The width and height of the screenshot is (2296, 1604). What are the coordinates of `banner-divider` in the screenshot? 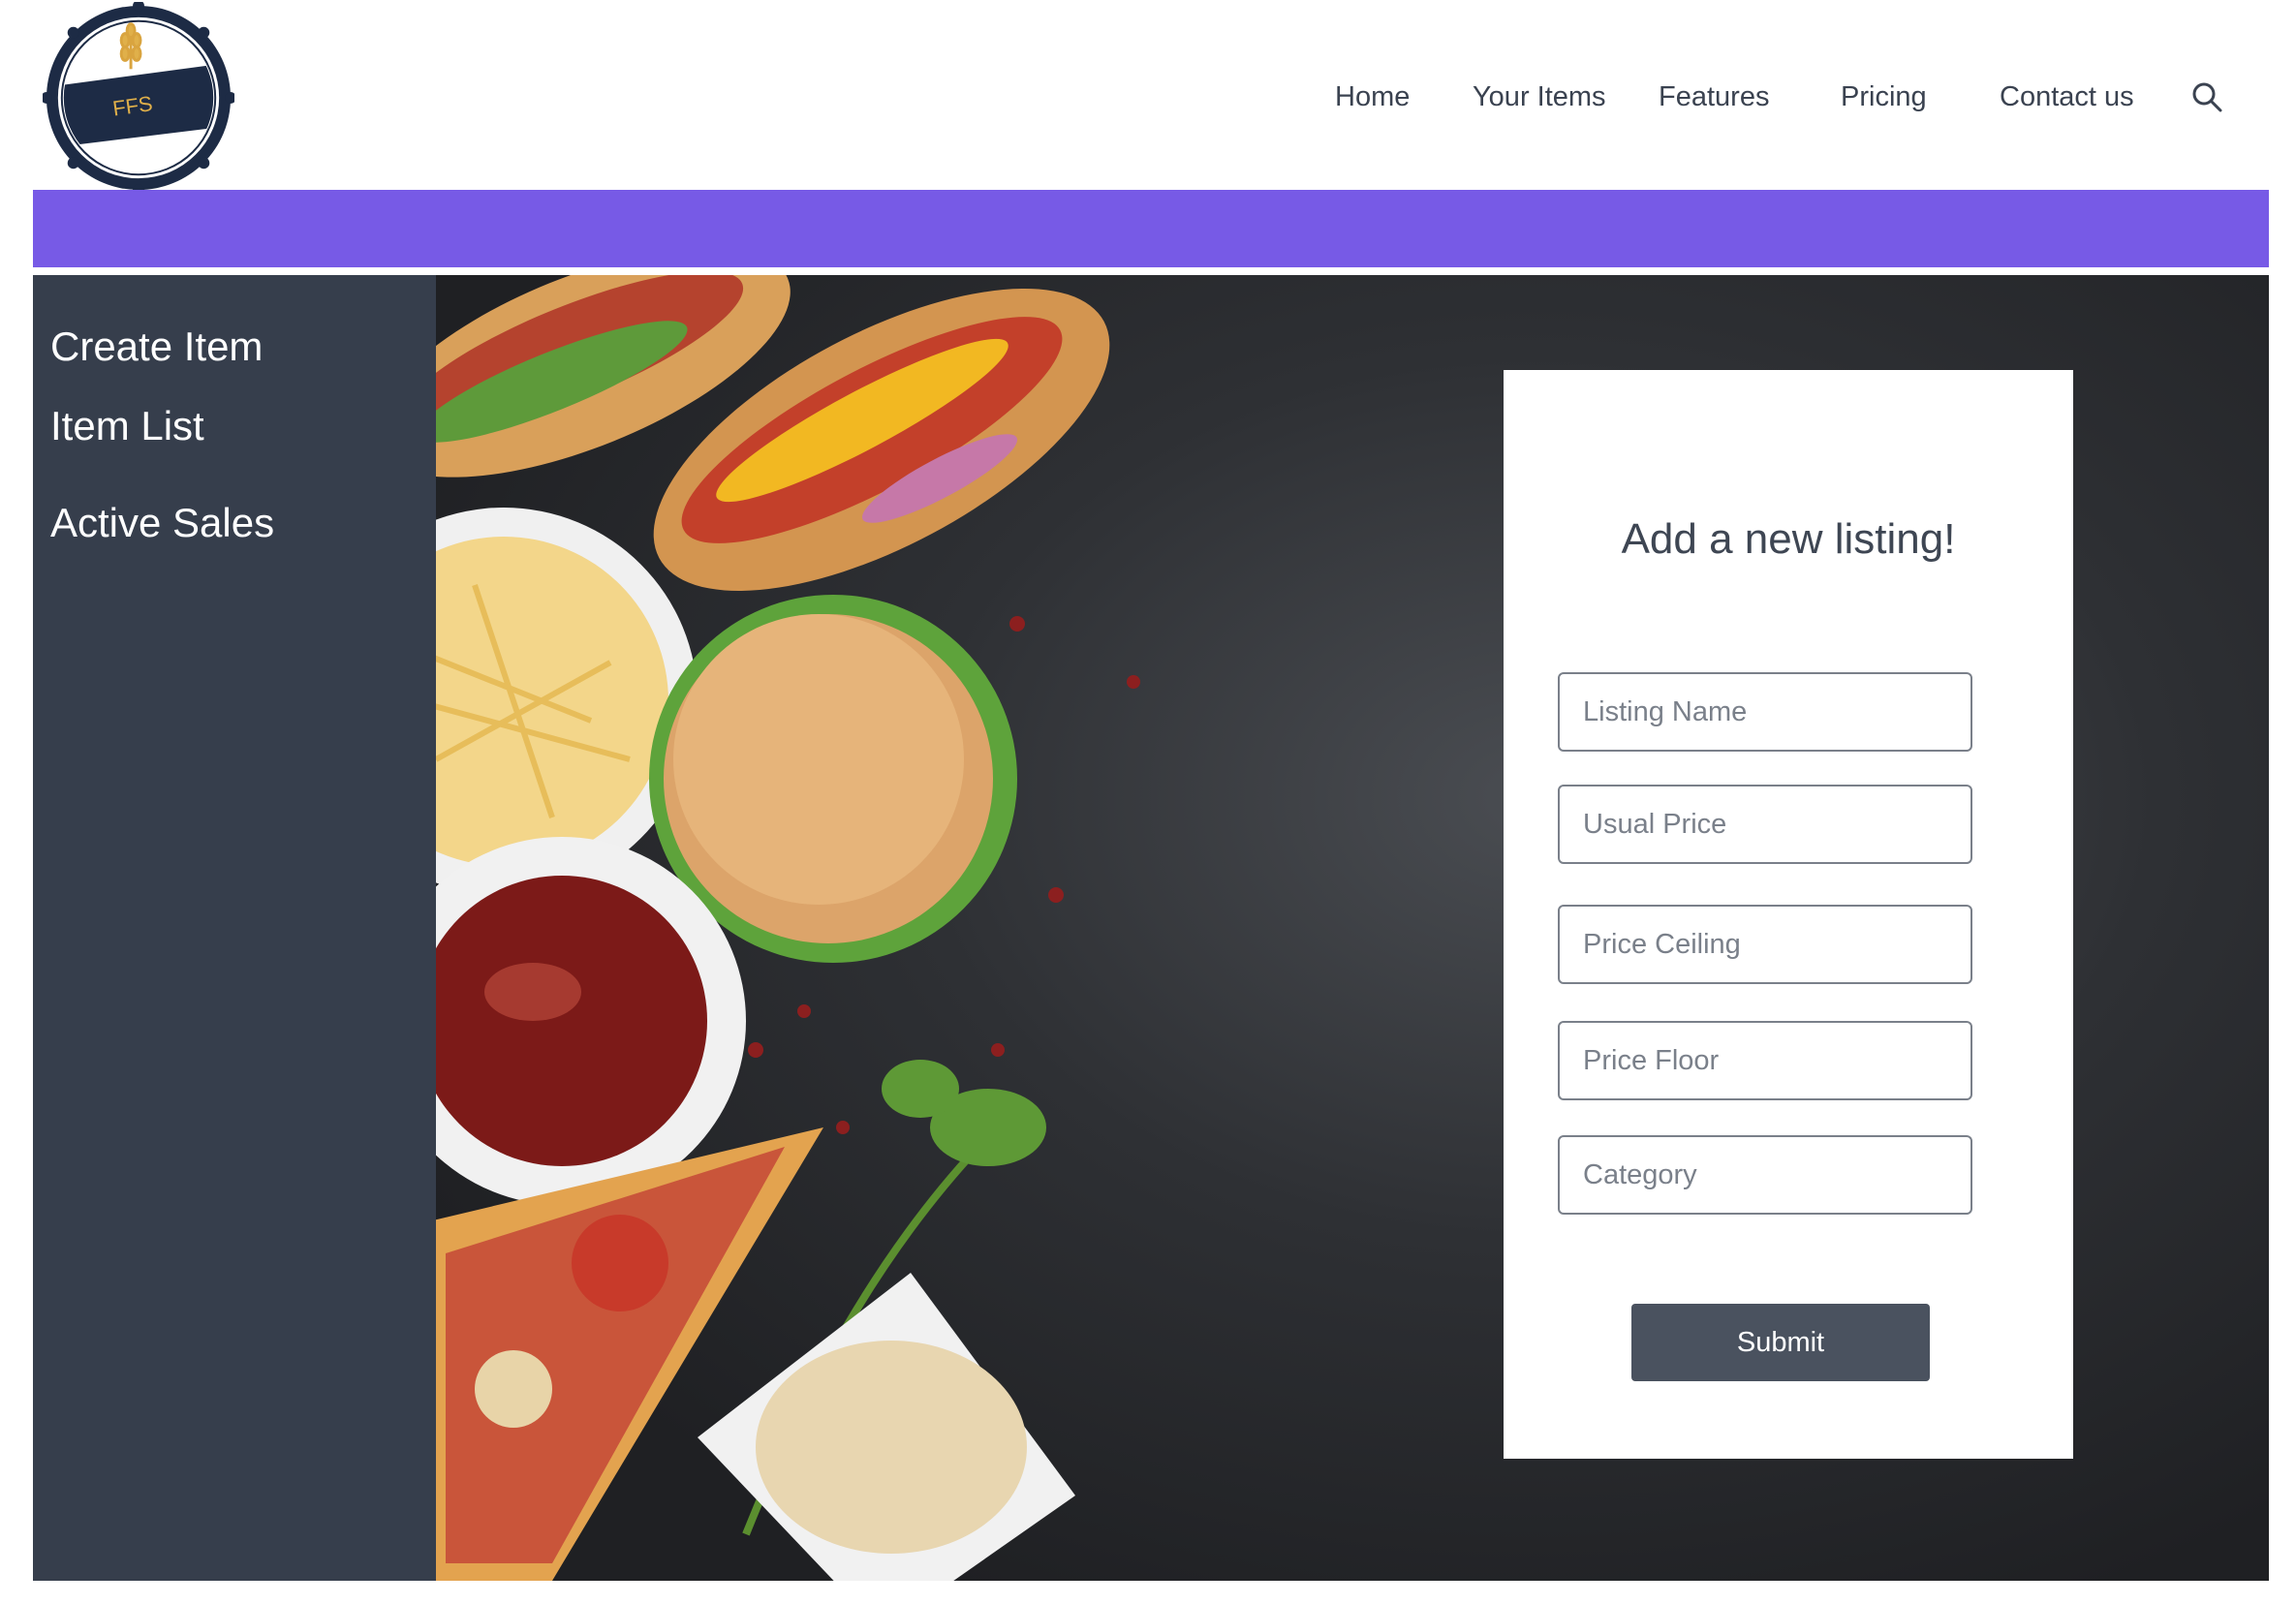 It's located at (1151, 271).